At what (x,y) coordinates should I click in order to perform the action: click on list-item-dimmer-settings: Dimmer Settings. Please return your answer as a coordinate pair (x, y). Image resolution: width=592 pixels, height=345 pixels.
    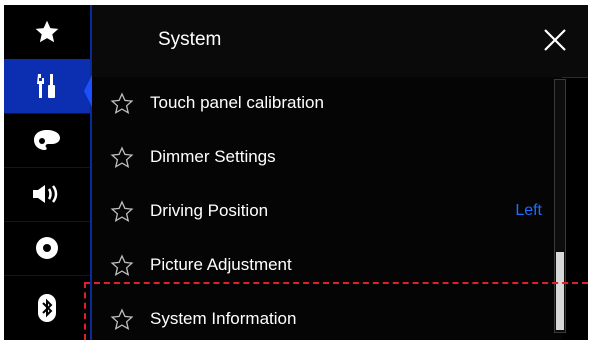
    Looking at the image, I should click on (327, 158).